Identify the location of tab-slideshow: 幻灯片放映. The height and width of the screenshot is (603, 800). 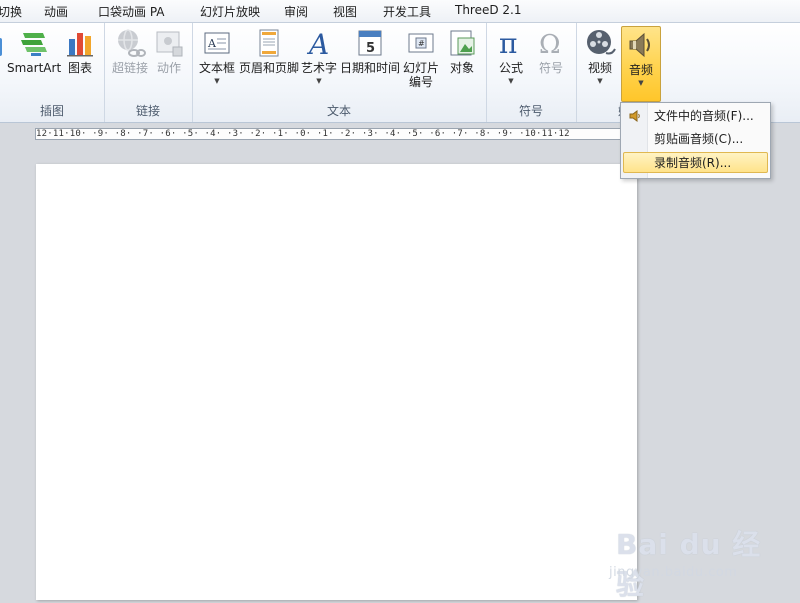
(230, 11).